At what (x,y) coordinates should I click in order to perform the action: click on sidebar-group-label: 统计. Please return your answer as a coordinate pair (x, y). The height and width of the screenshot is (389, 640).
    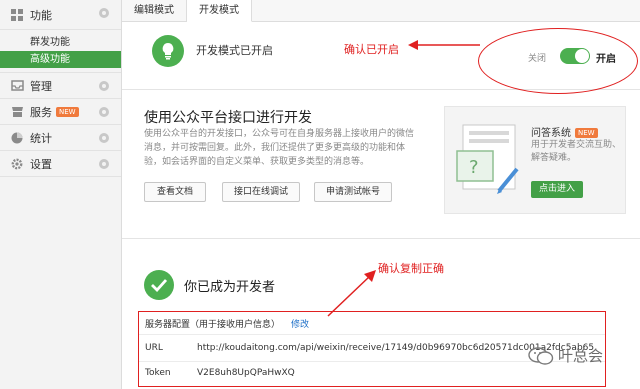
    Looking at the image, I should click on (41, 138).